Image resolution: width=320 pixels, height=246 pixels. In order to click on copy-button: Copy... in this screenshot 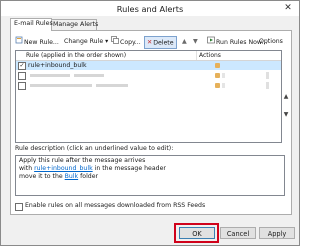, I will do `click(126, 41)`.